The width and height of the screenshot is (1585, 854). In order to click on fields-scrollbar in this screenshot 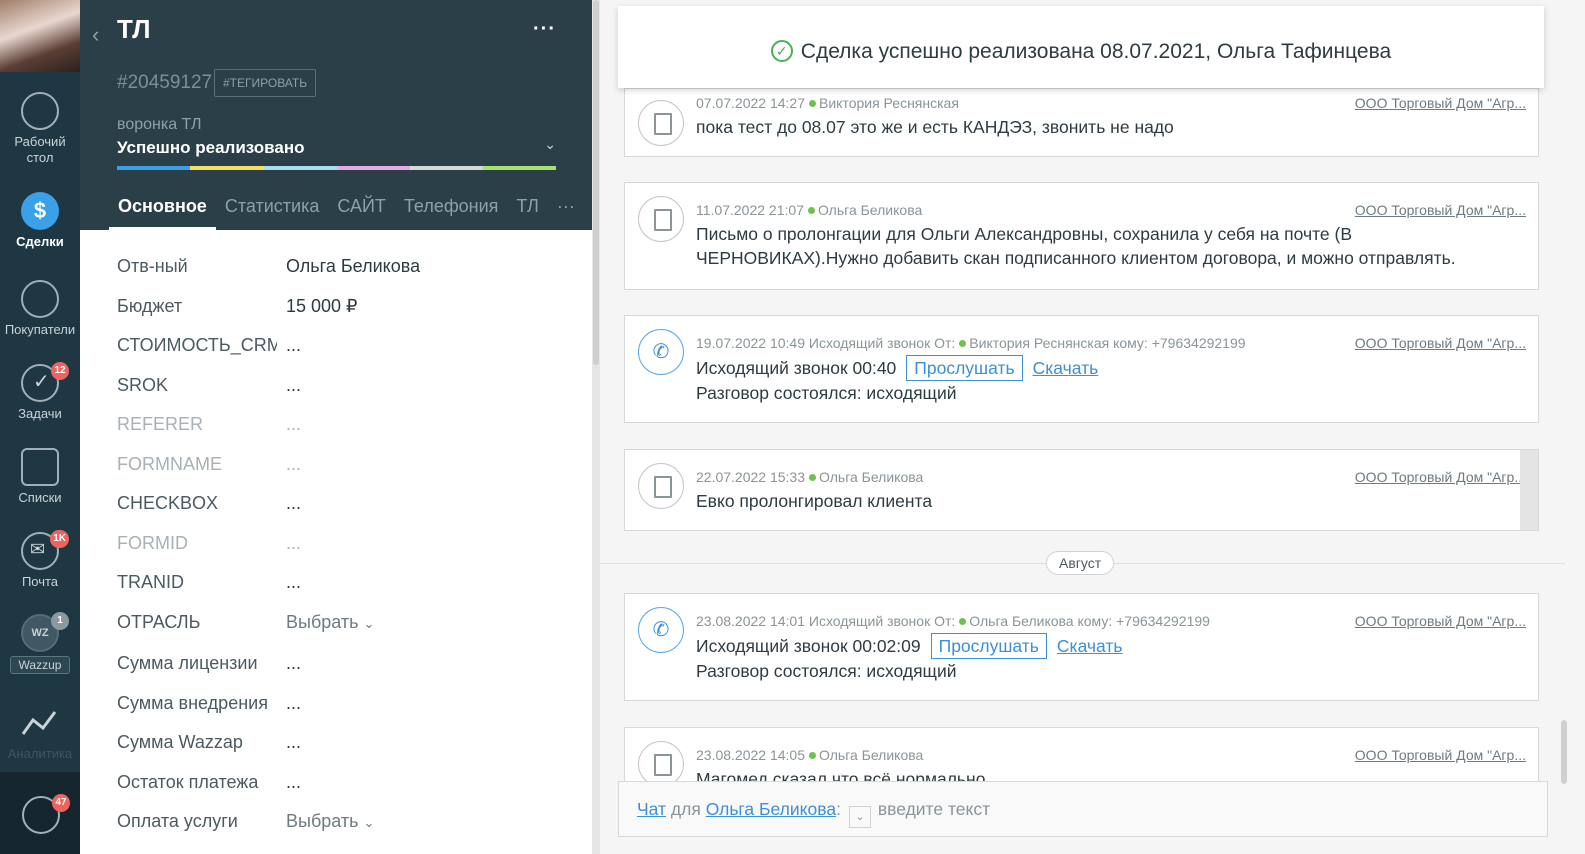, I will do `click(596, 427)`.